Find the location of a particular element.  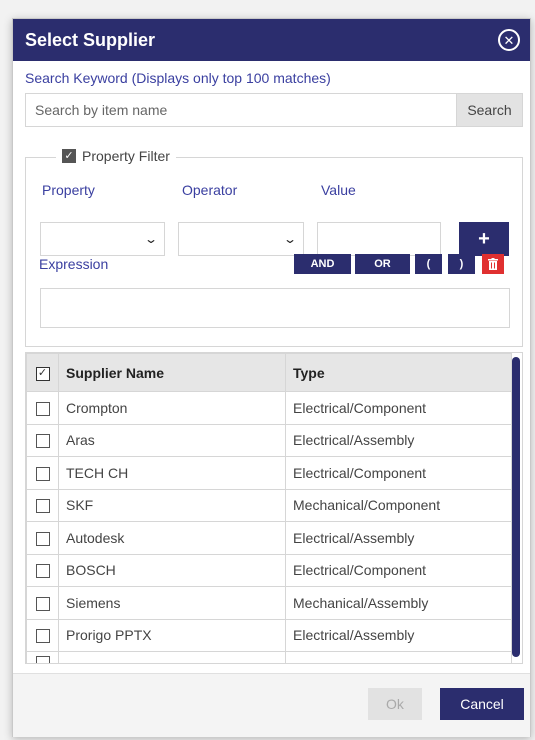

trash-icon is located at coordinates (493, 264).